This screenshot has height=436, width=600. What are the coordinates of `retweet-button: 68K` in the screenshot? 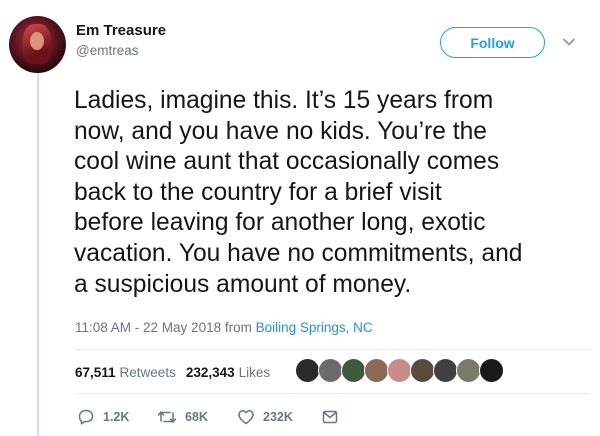 It's located at (197, 417).